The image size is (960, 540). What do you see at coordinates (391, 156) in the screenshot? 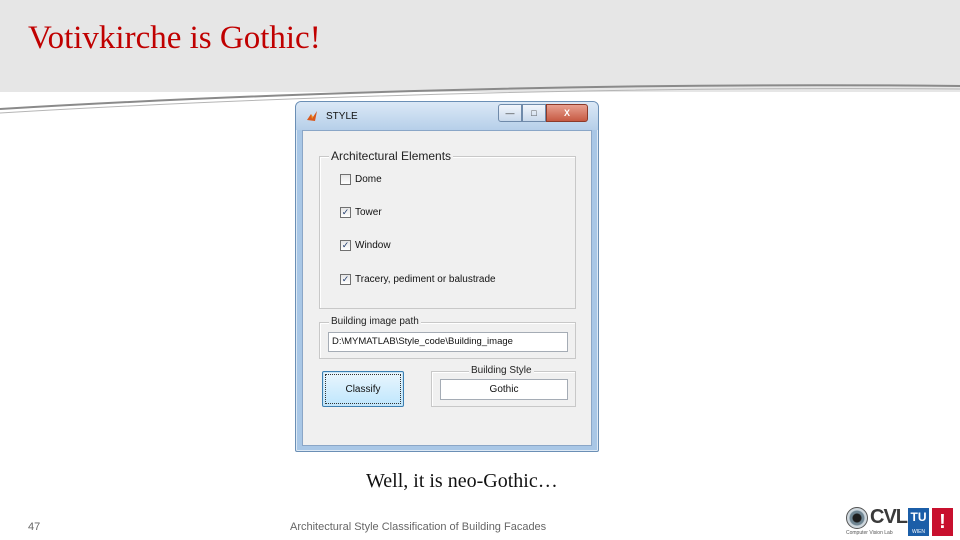
I see `architectural-elements-label: Architectural Elements` at bounding box center [391, 156].